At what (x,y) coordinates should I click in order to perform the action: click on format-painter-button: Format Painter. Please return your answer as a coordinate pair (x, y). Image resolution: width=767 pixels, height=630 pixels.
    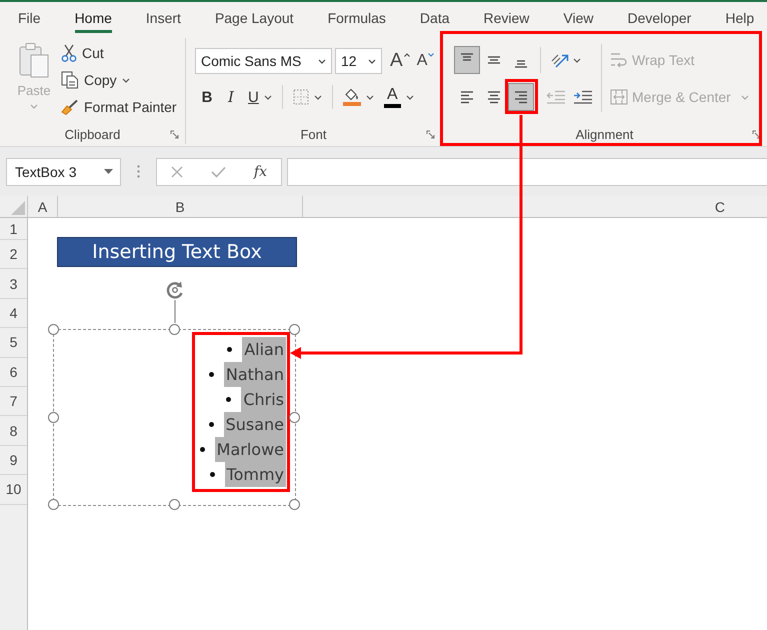
    Looking at the image, I should click on (119, 107).